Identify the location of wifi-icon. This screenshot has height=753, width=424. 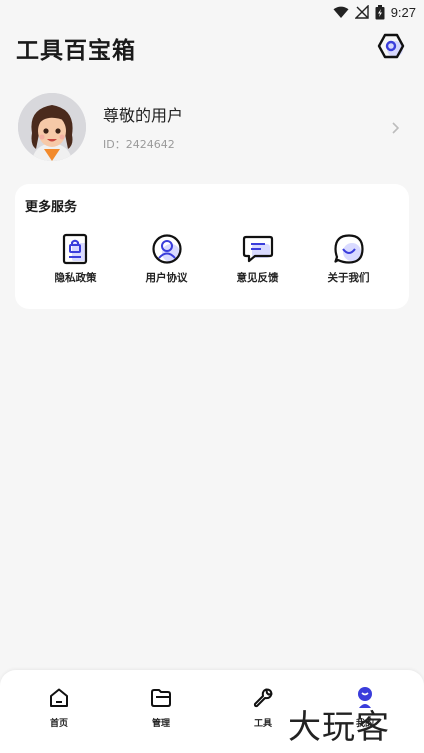
(341, 12).